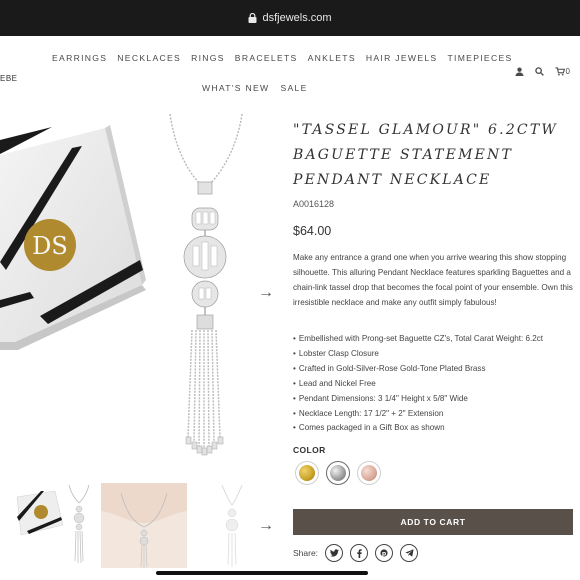 Image resolution: width=580 pixels, height=580 pixels. I want to click on add-to-cart-button: ADD TO CART, so click(433, 522).